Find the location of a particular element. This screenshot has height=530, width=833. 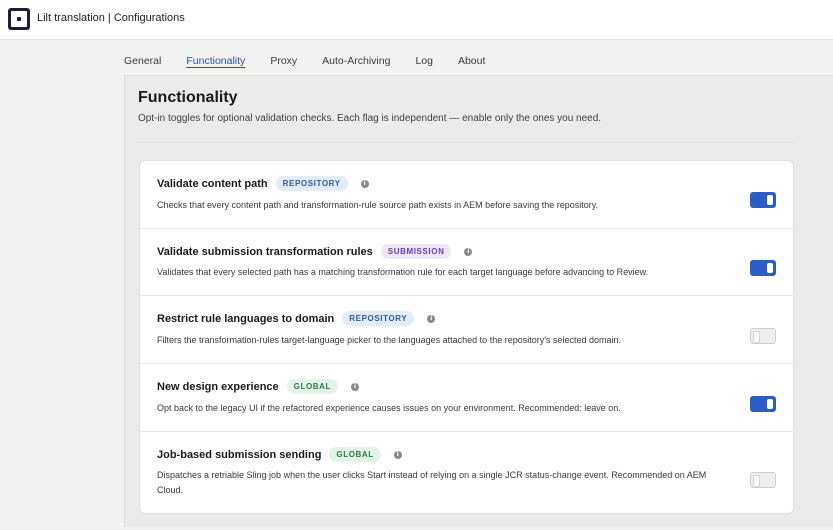

setting-header: New design experience GLOBAL i is located at coordinates (258, 386).